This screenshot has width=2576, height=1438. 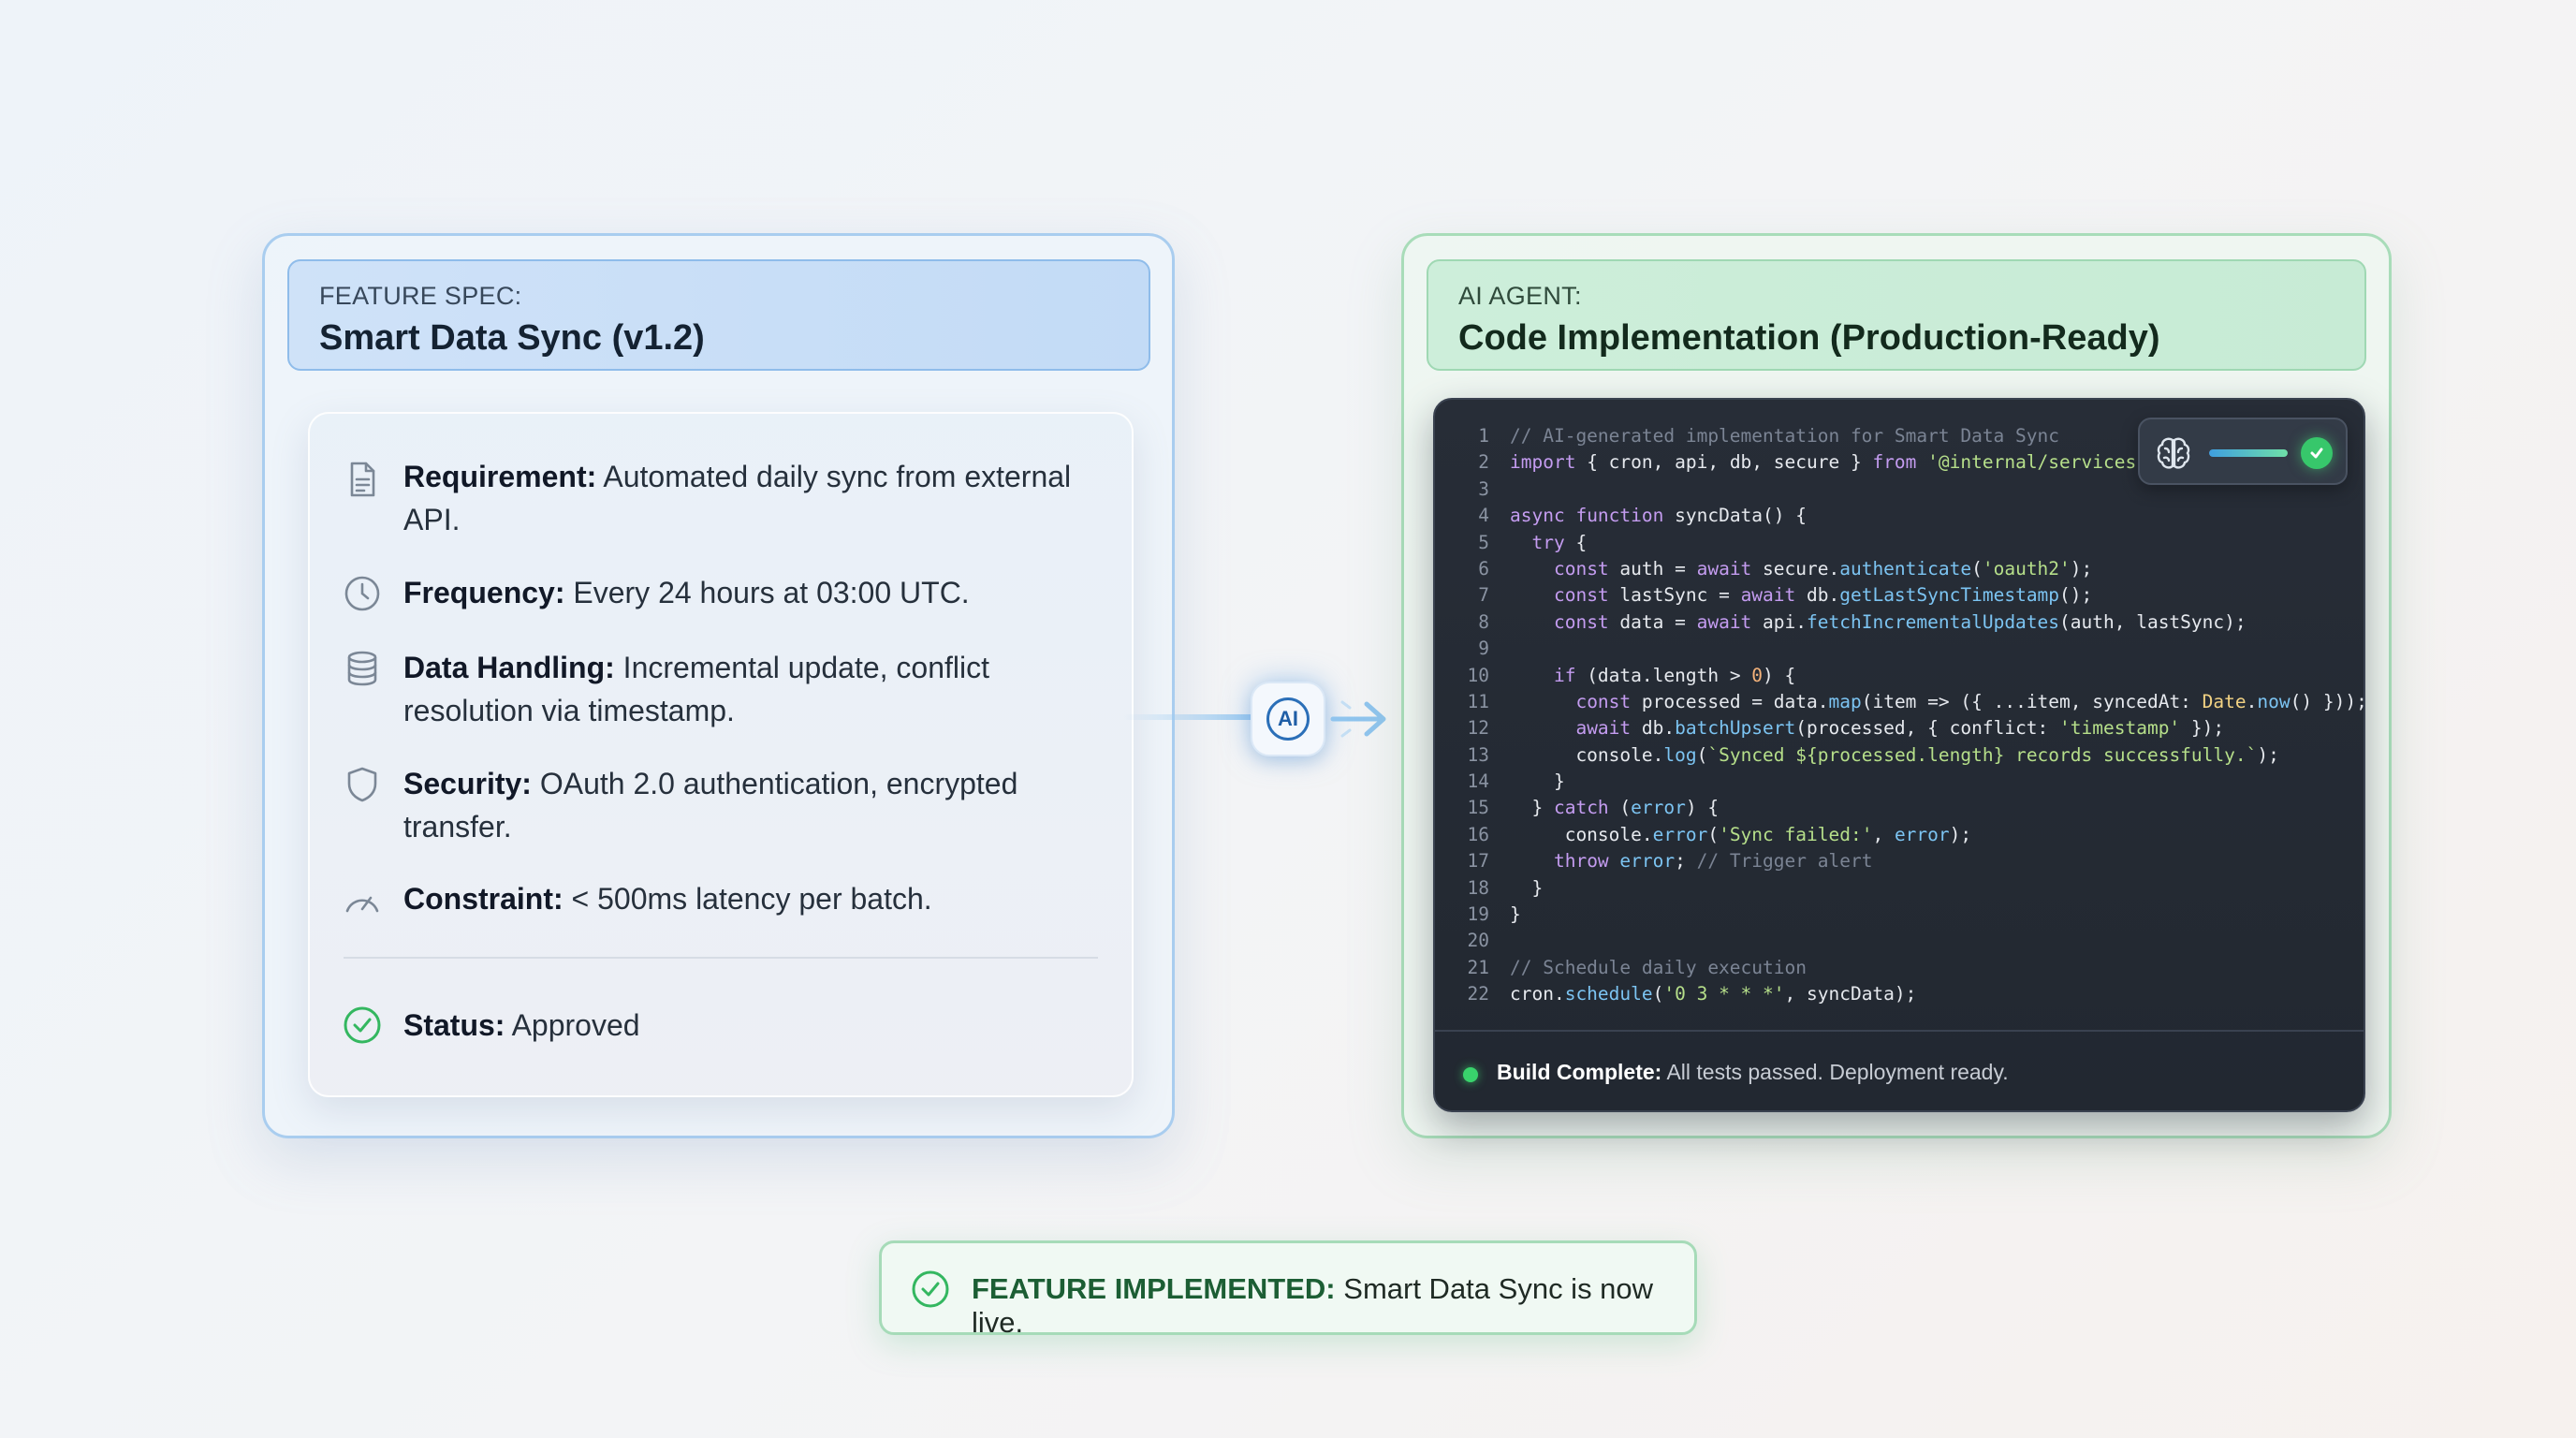 I want to click on code-text: console.error('Sync failed:', error);, so click(x=1741, y=834).